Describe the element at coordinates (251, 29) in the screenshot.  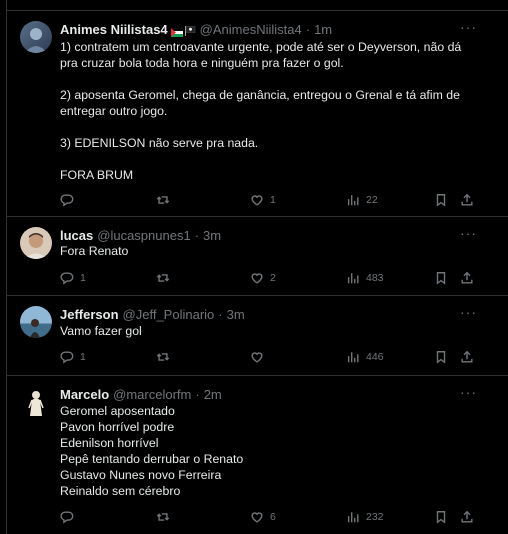
I see `author-handle: @AnimesNiilista4` at that location.